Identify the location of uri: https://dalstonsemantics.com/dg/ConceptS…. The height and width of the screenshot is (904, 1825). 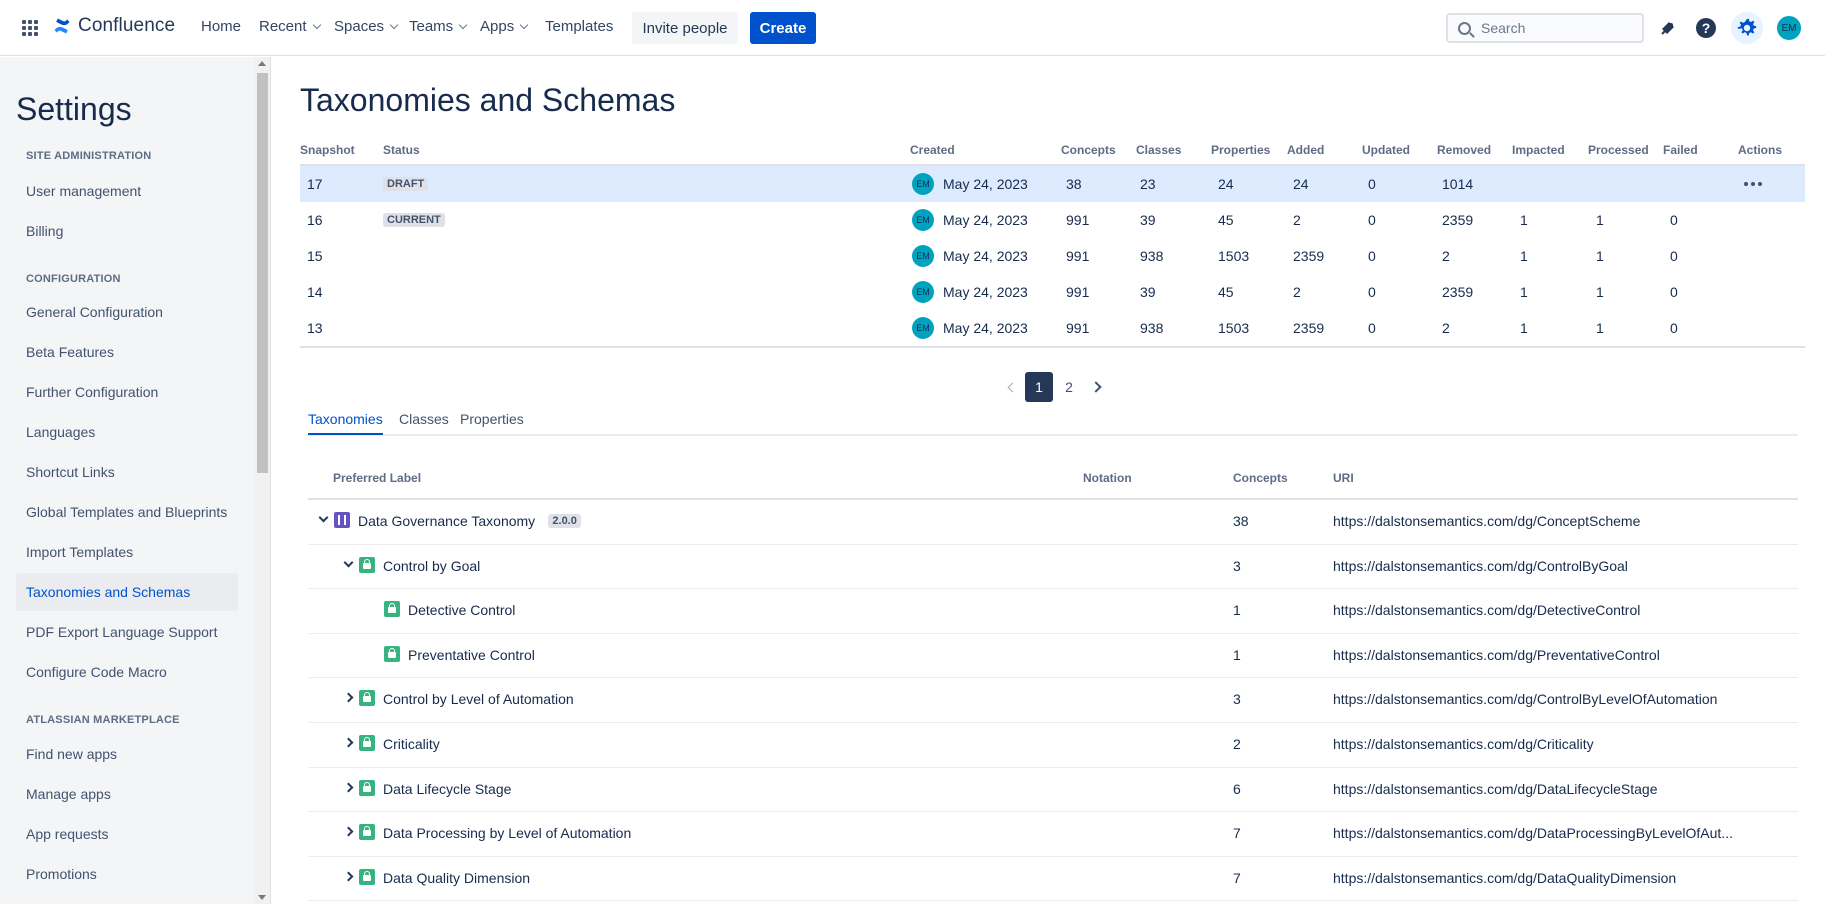
(1486, 521).